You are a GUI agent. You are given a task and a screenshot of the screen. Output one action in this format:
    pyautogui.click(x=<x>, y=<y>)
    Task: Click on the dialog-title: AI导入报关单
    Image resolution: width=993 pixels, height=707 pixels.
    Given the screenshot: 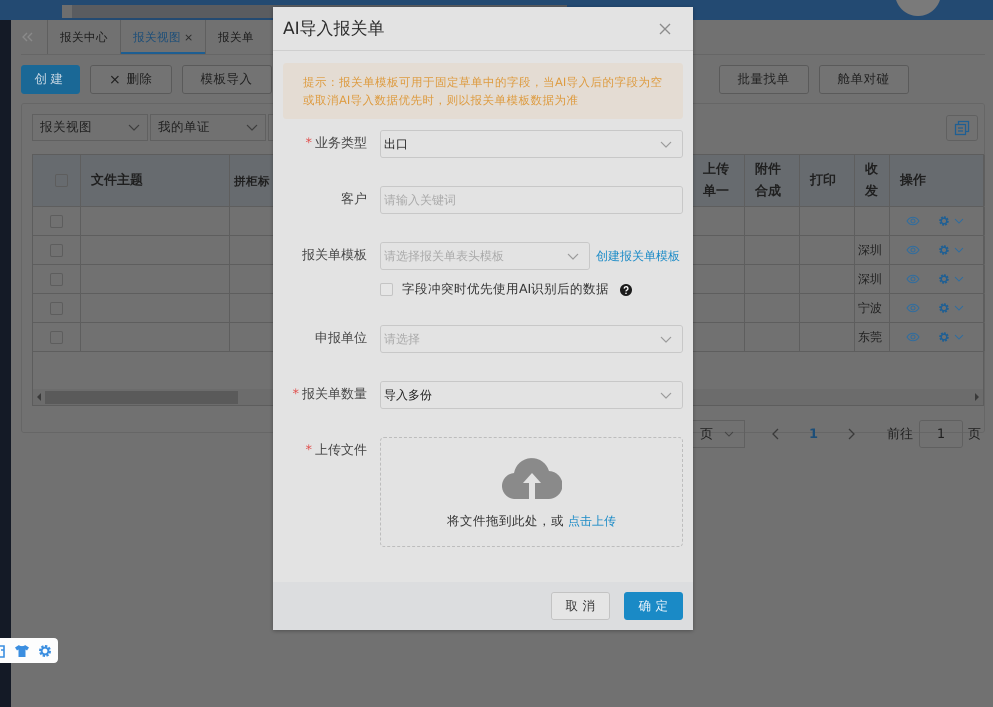 What is the action you would take?
    pyautogui.click(x=334, y=29)
    